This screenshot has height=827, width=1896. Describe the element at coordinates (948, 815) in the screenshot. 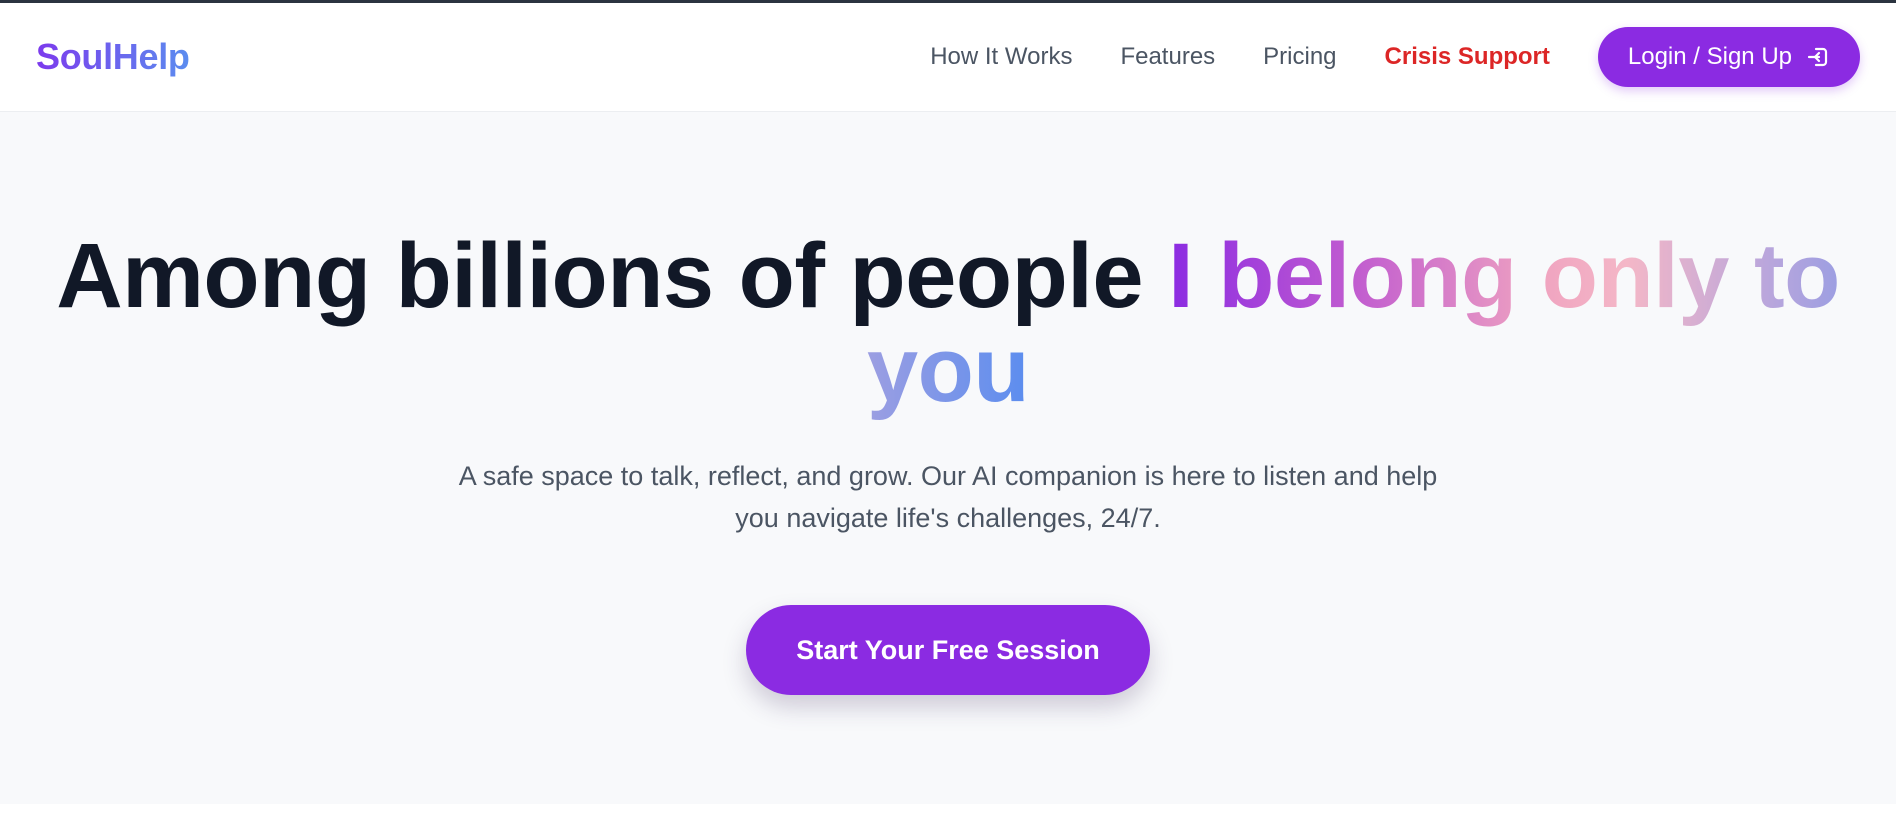

I see `page-below-fold` at that location.